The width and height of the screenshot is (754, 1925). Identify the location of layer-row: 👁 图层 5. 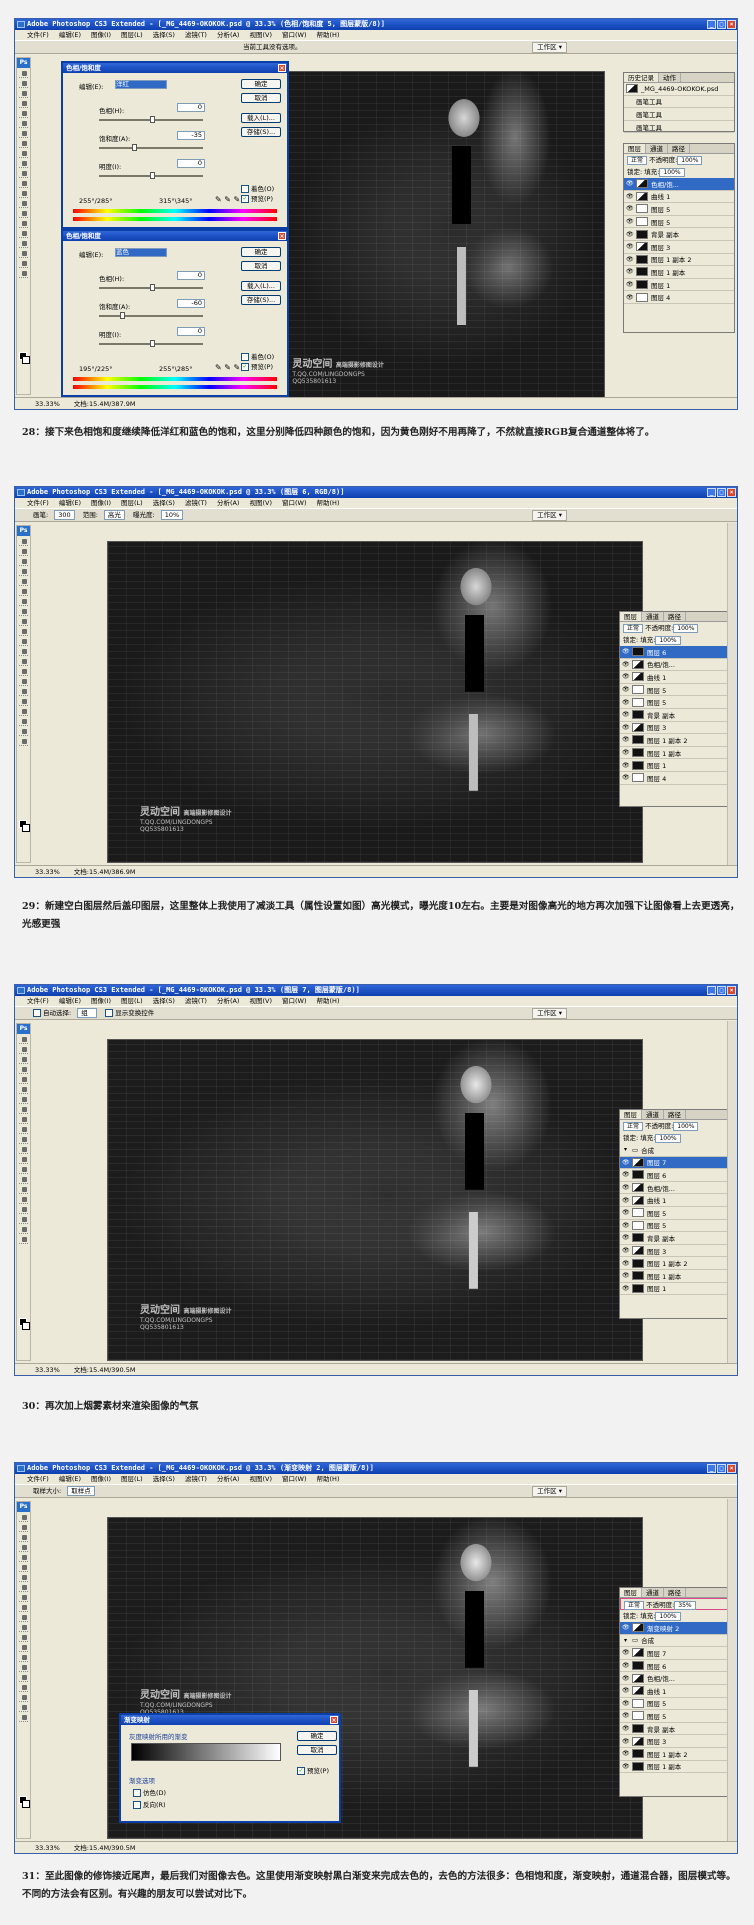
(679, 209).